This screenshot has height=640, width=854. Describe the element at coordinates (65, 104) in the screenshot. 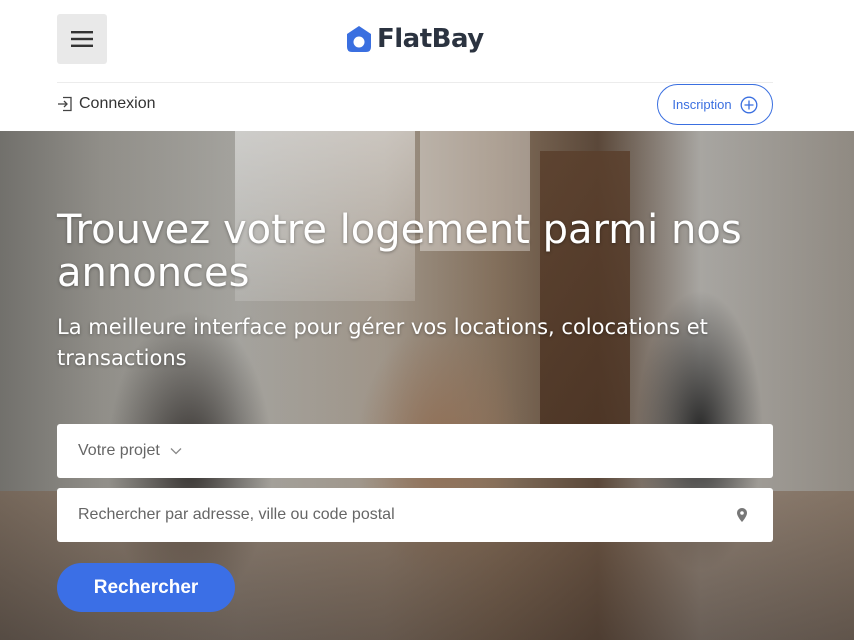

I see `login-icon` at that location.